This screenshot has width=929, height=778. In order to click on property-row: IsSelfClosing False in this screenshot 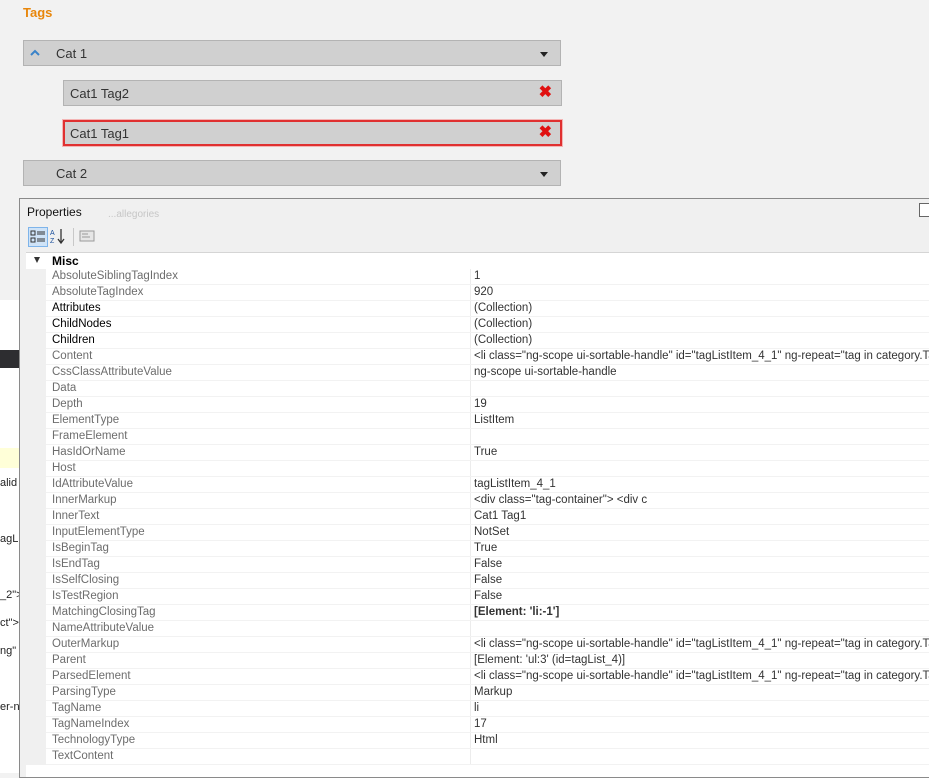, I will do `click(477, 581)`.